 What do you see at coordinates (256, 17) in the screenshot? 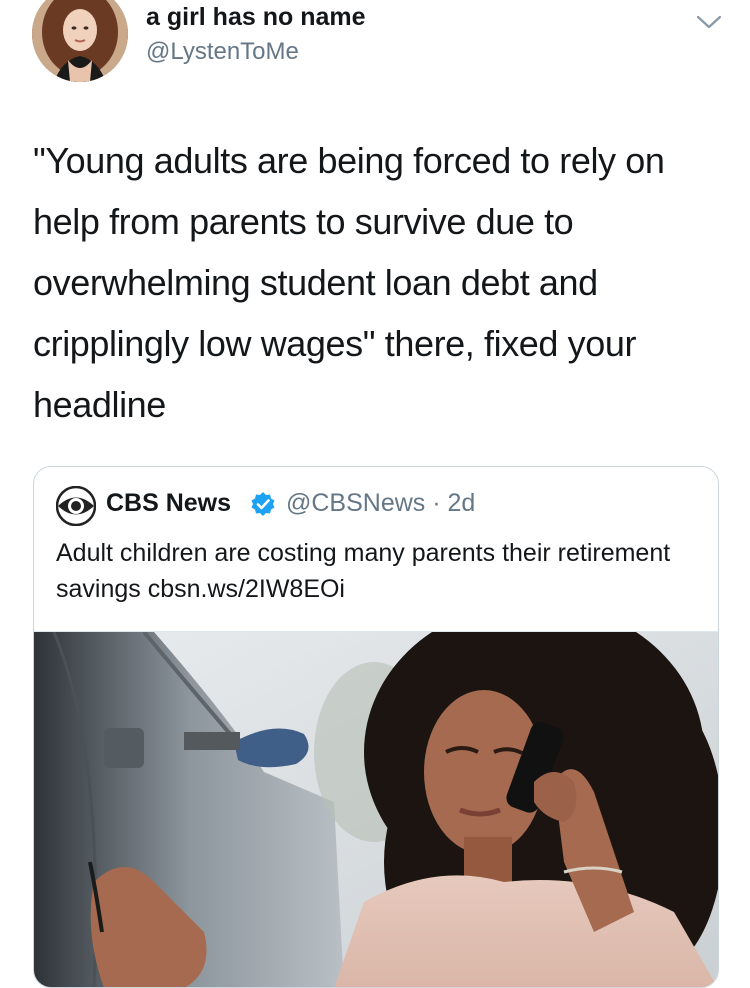
I see `display-name: a girl has no name` at bounding box center [256, 17].